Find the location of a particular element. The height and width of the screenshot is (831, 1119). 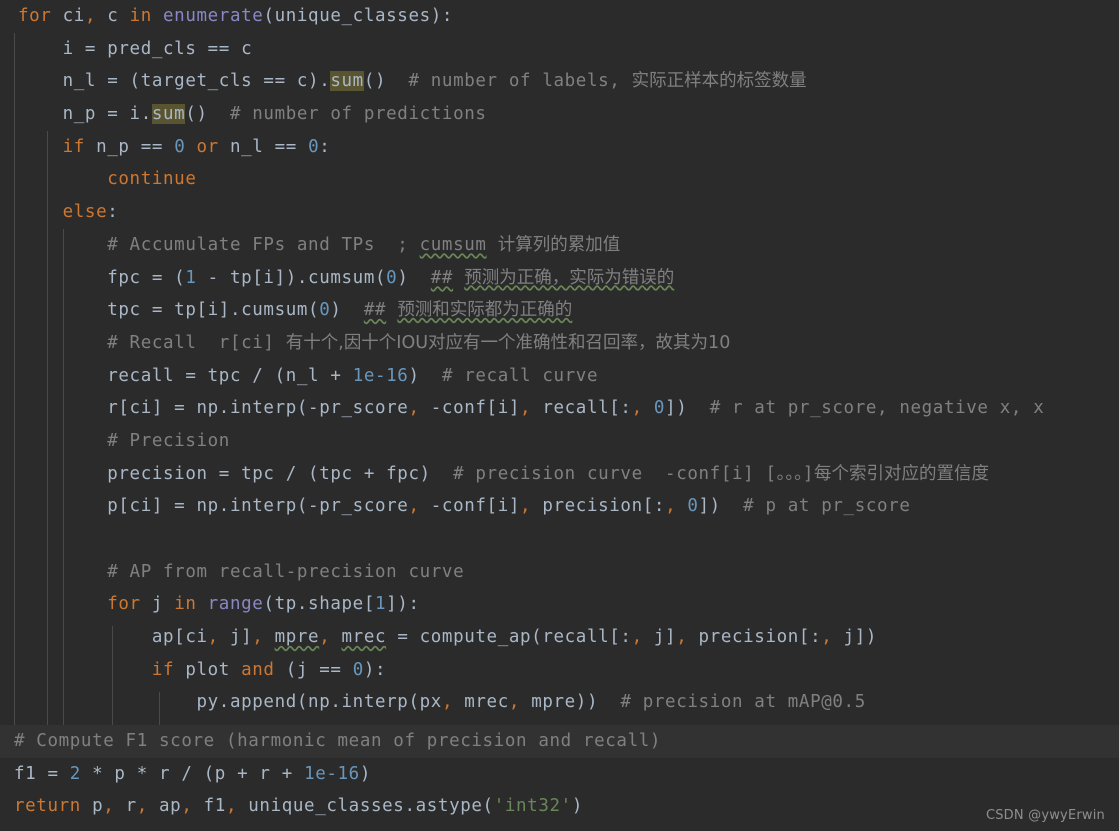

code-line: # AP from recall-precision curve is located at coordinates (559, 572).